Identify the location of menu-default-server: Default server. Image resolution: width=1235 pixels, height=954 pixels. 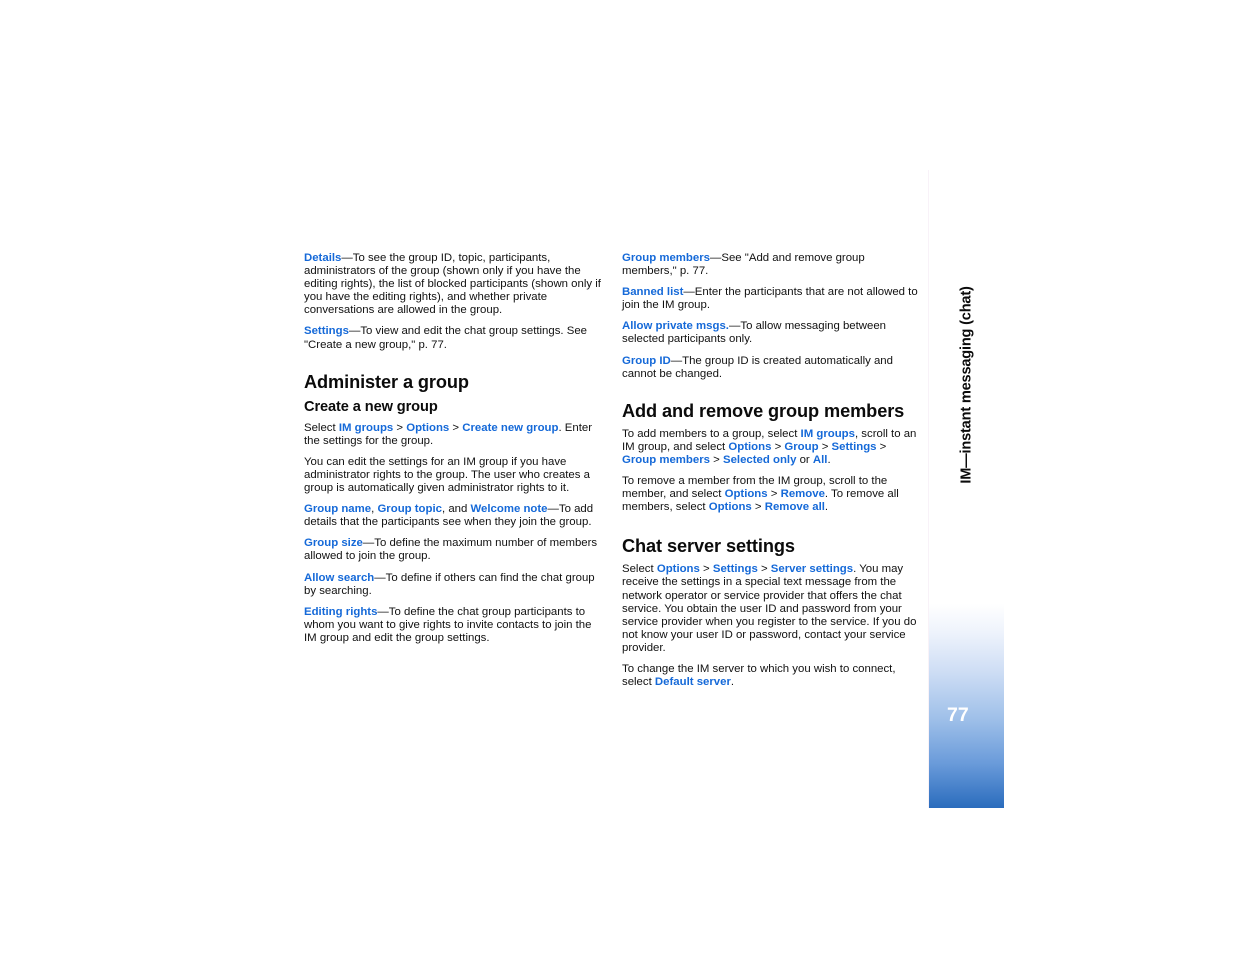
(692, 682).